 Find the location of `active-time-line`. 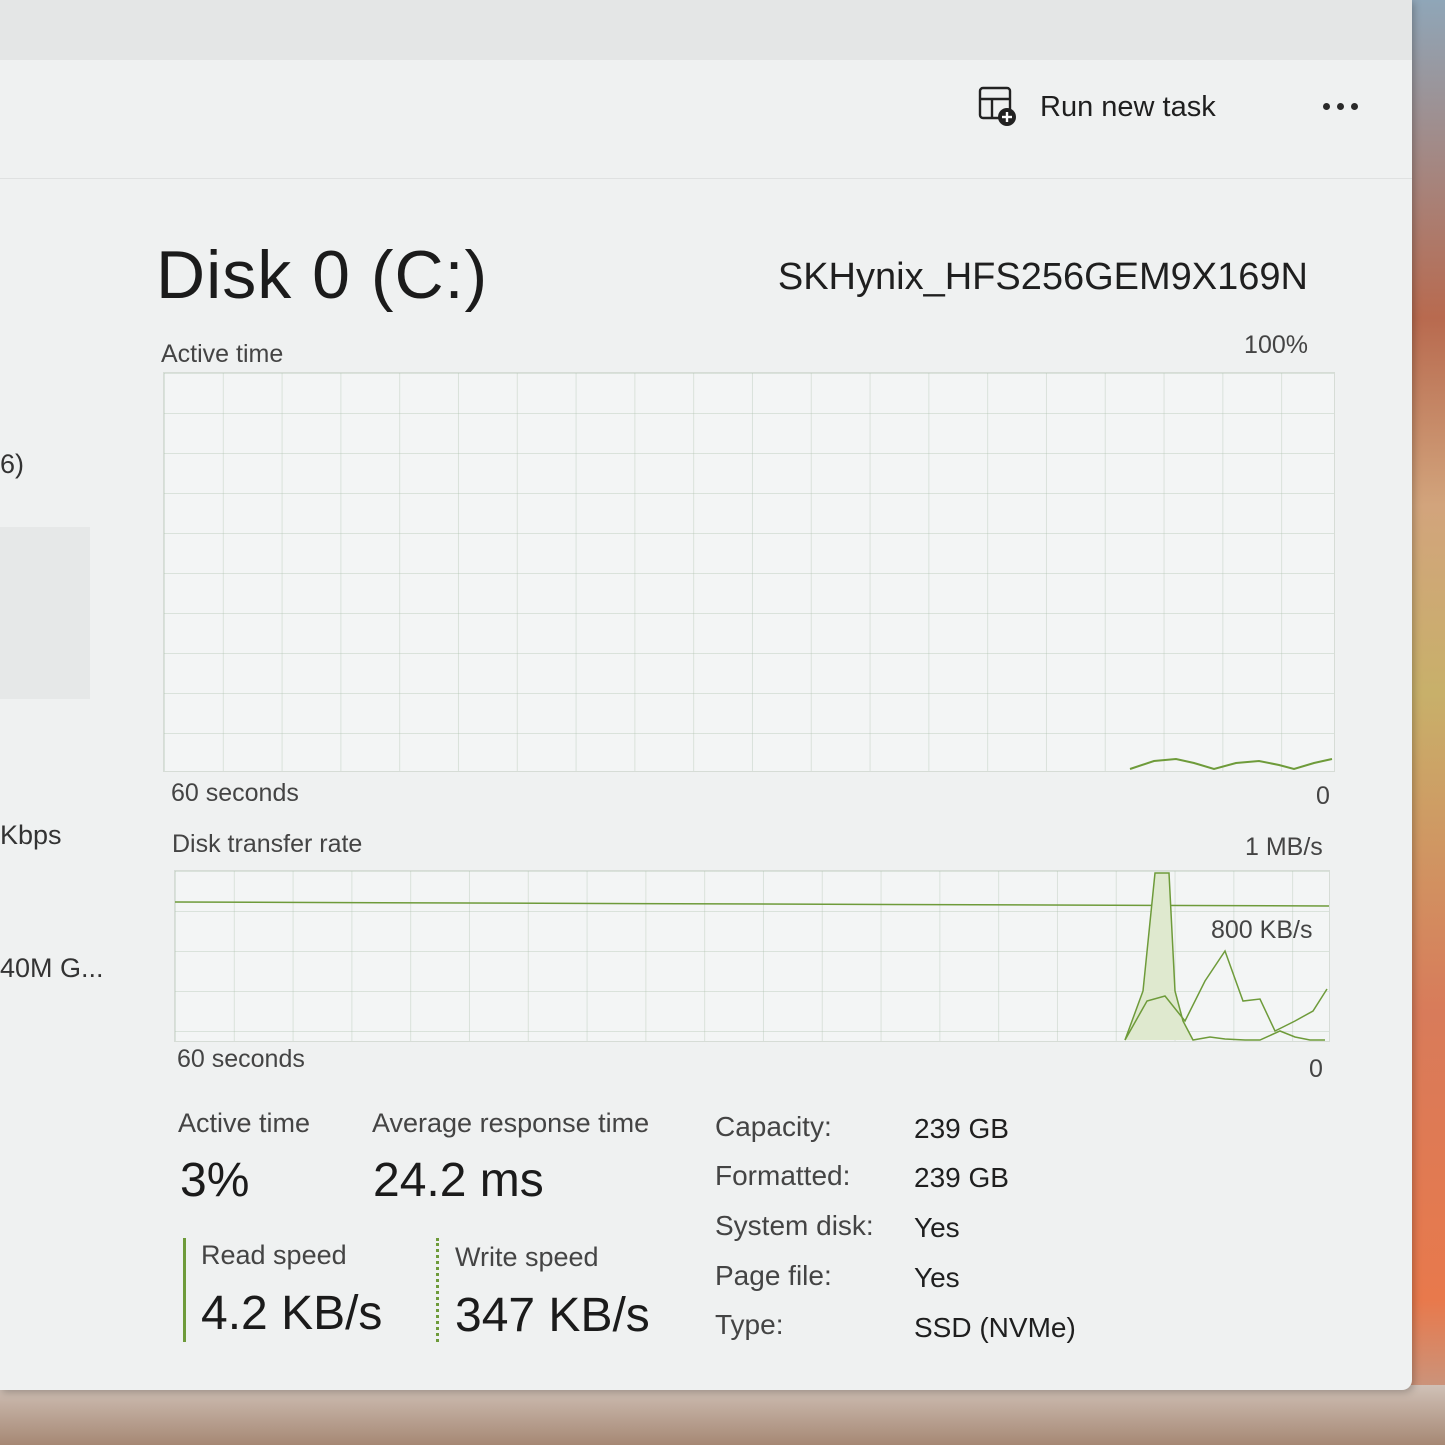

active-time-line is located at coordinates (1231, 764).